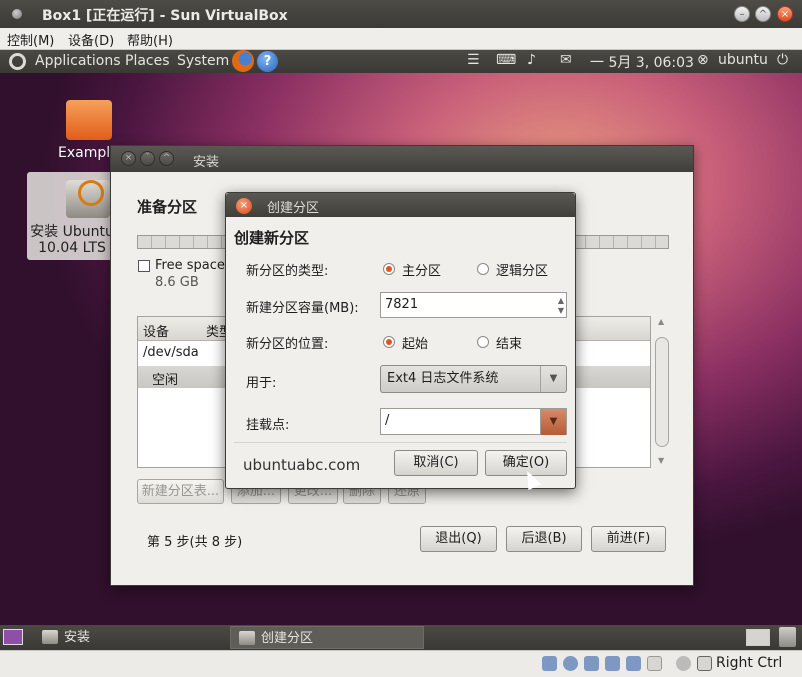 This screenshot has width=802, height=677. What do you see at coordinates (167, 207) in the screenshot?
I see `page-title: 准备分区` at bounding box center [167, 207].